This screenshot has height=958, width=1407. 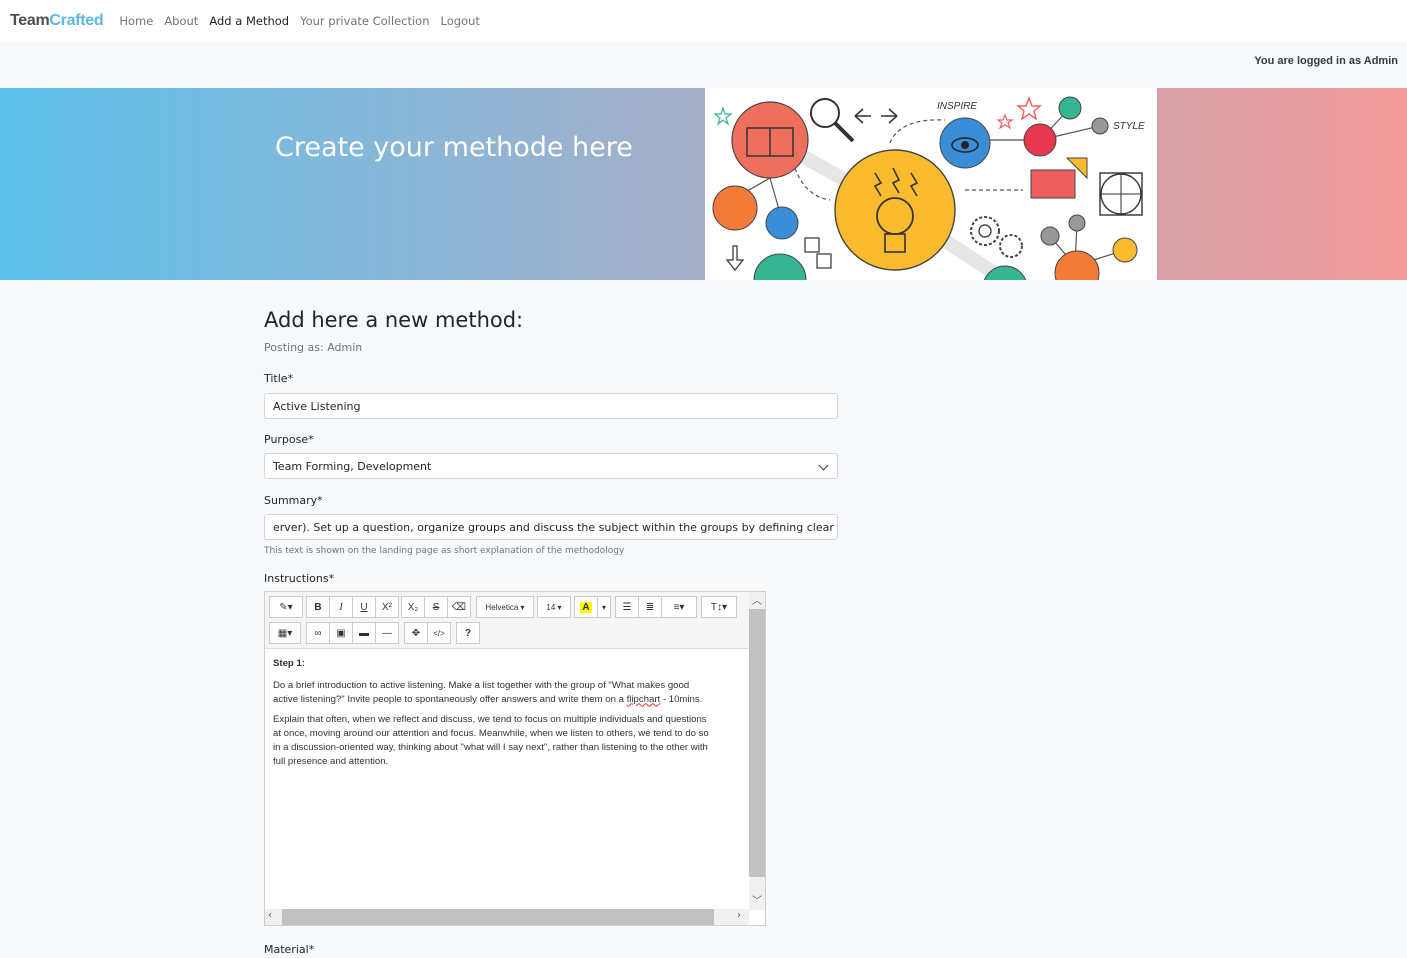 What do you see at coordinates (551, 466) in the screenshot?
I see `purpose-select: Team Forming, Development` at bounding box center [551, 466].